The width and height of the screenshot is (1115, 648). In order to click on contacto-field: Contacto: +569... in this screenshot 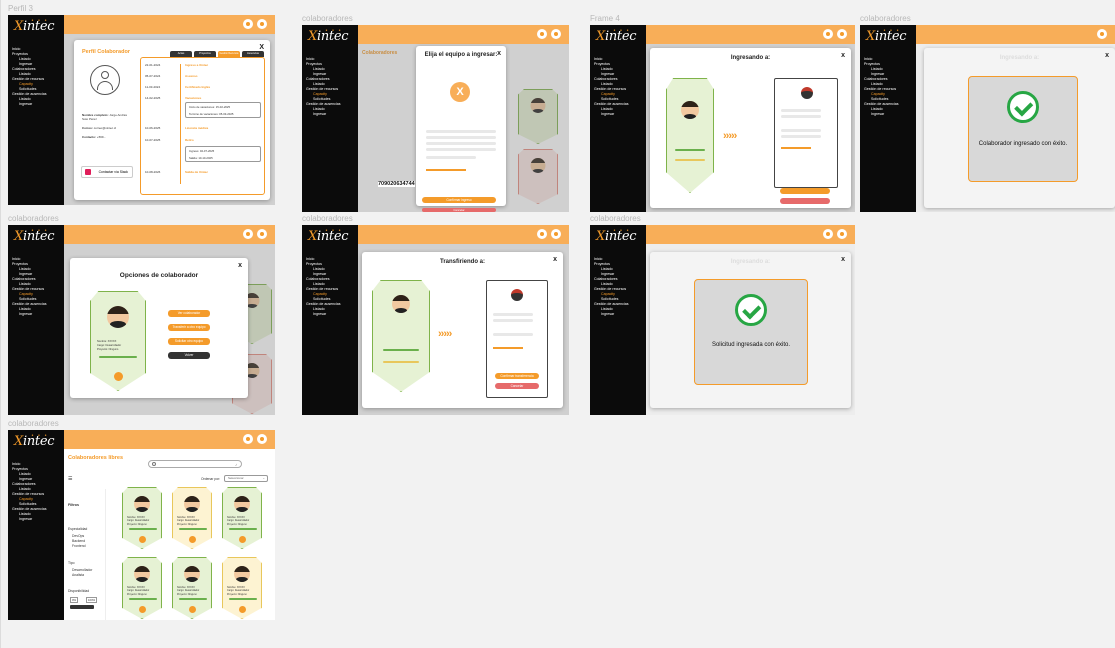, I will do `click(94, 137)`.